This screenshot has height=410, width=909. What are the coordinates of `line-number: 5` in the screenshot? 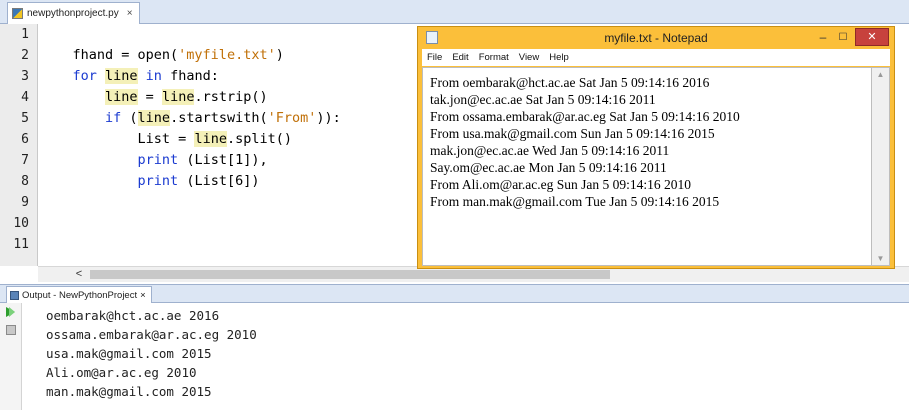 It's located at (25, 118).